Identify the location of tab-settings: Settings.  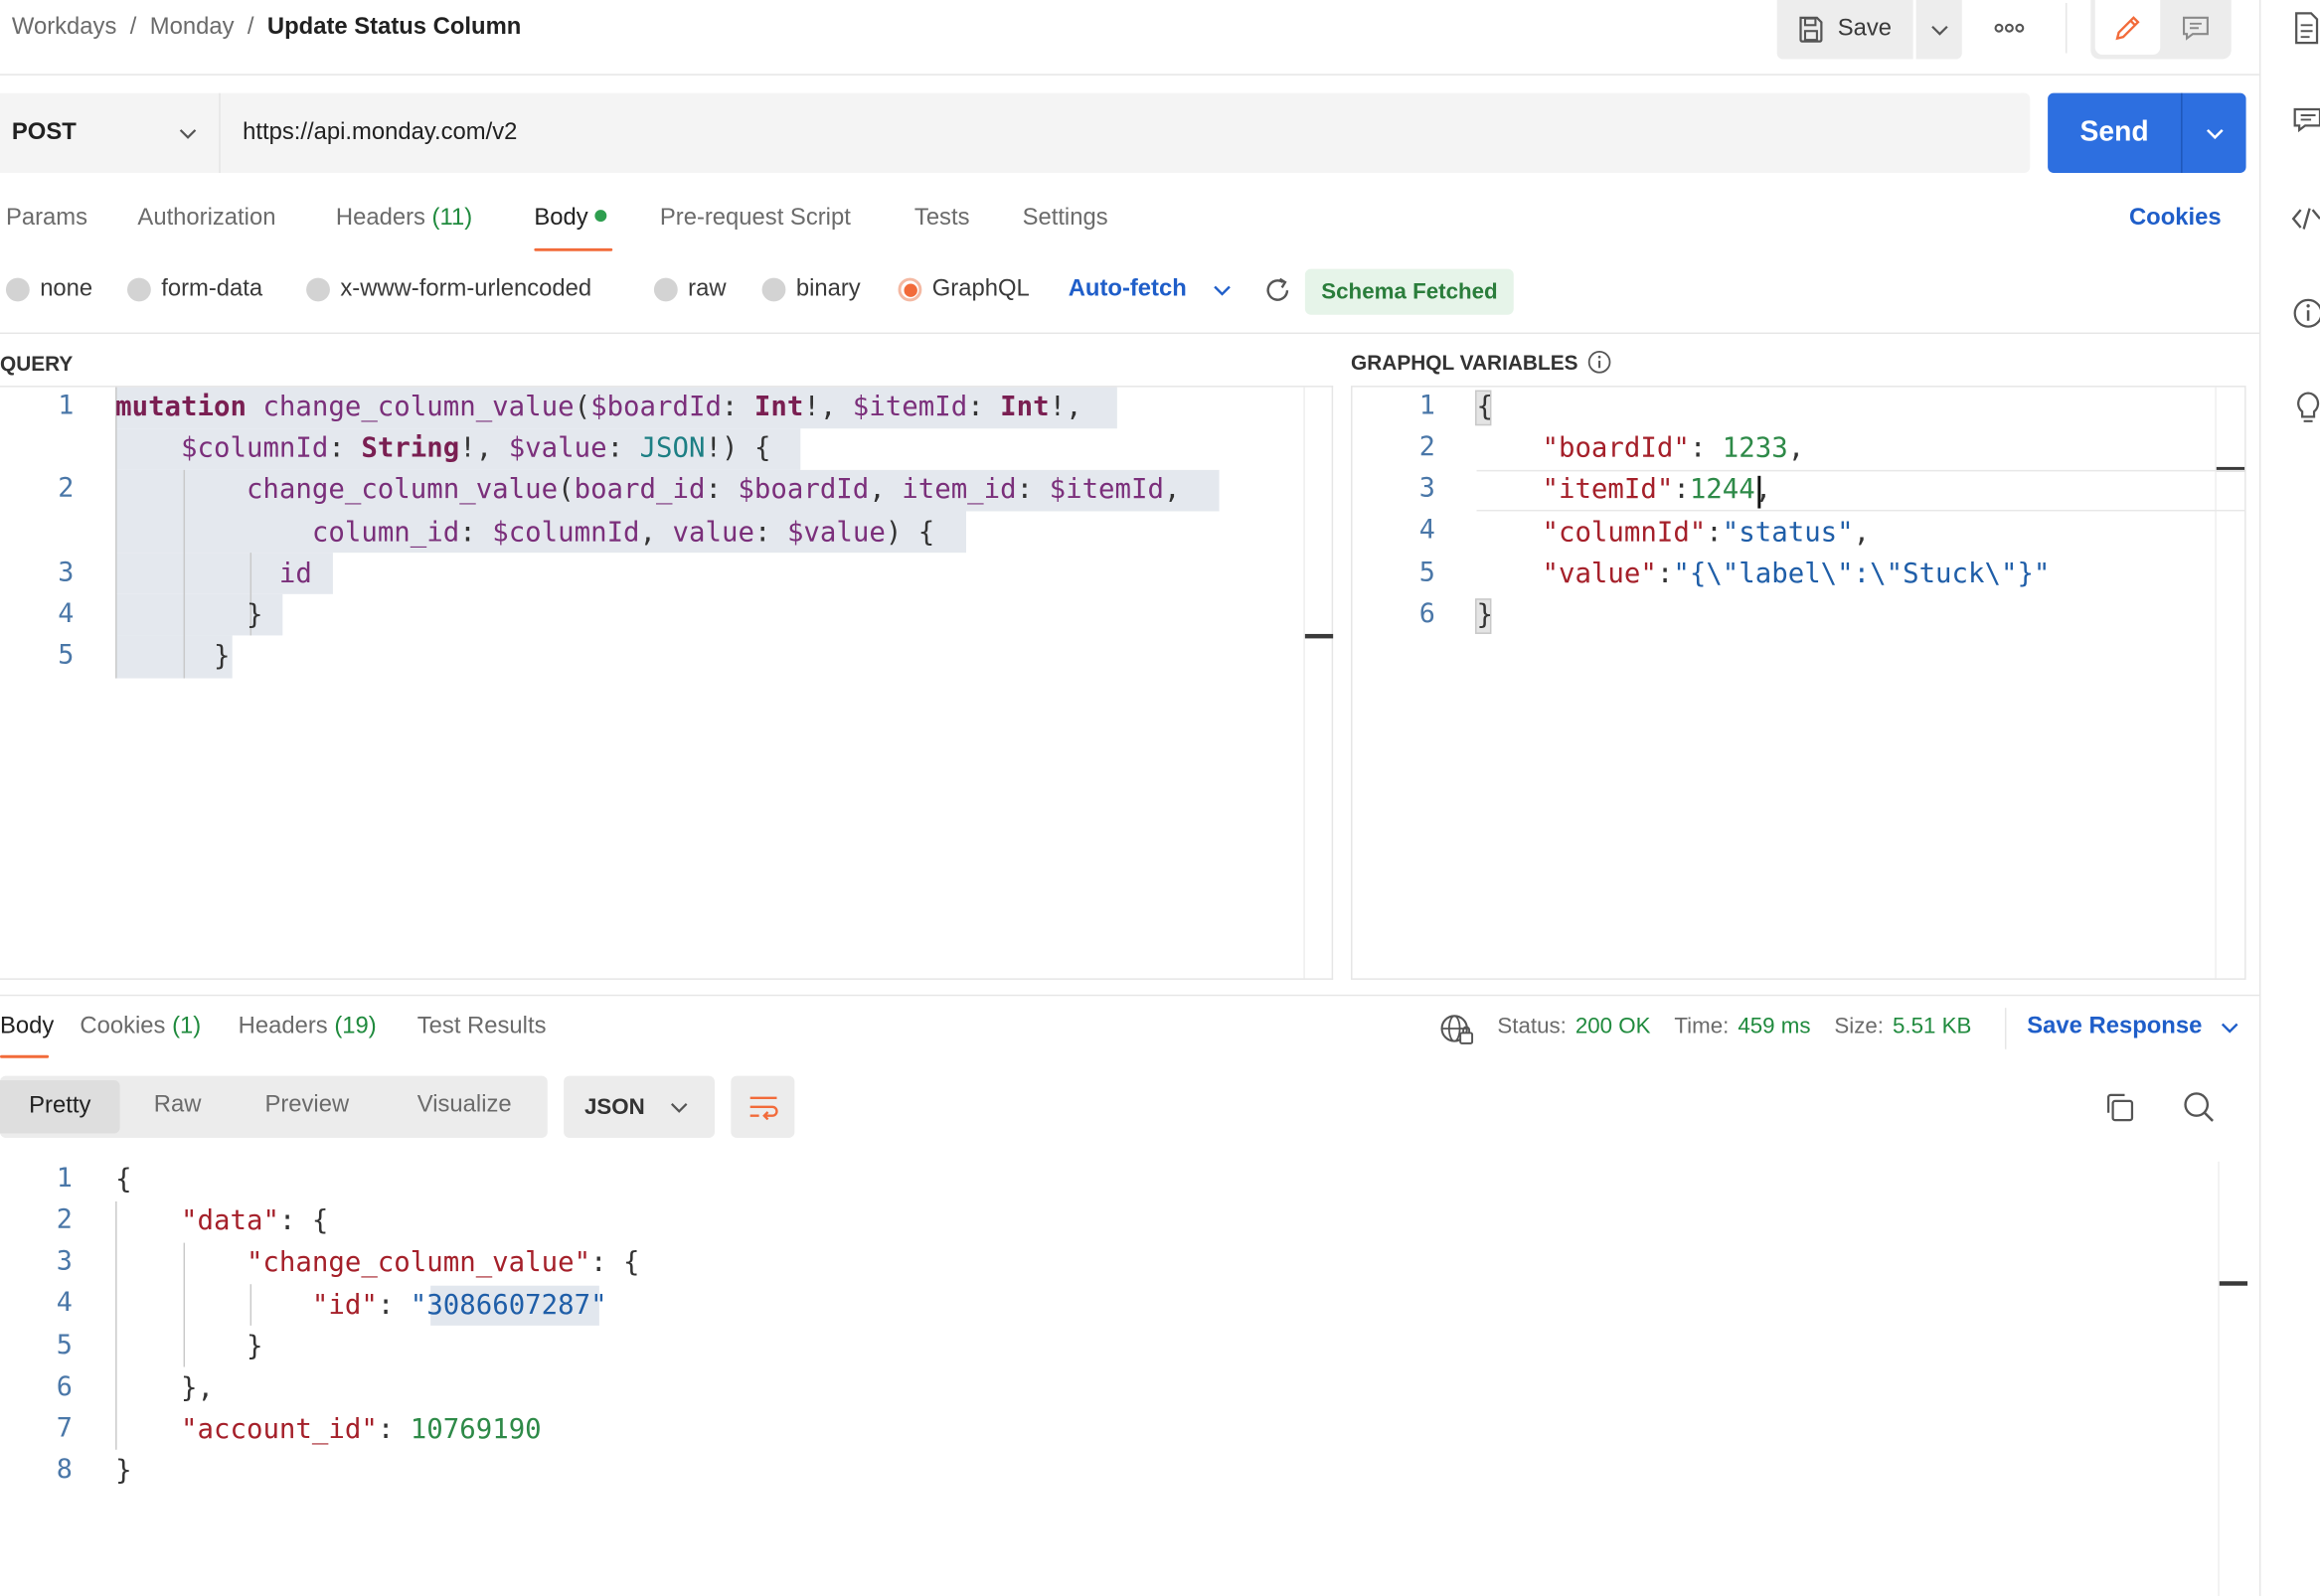
(1065, 220).